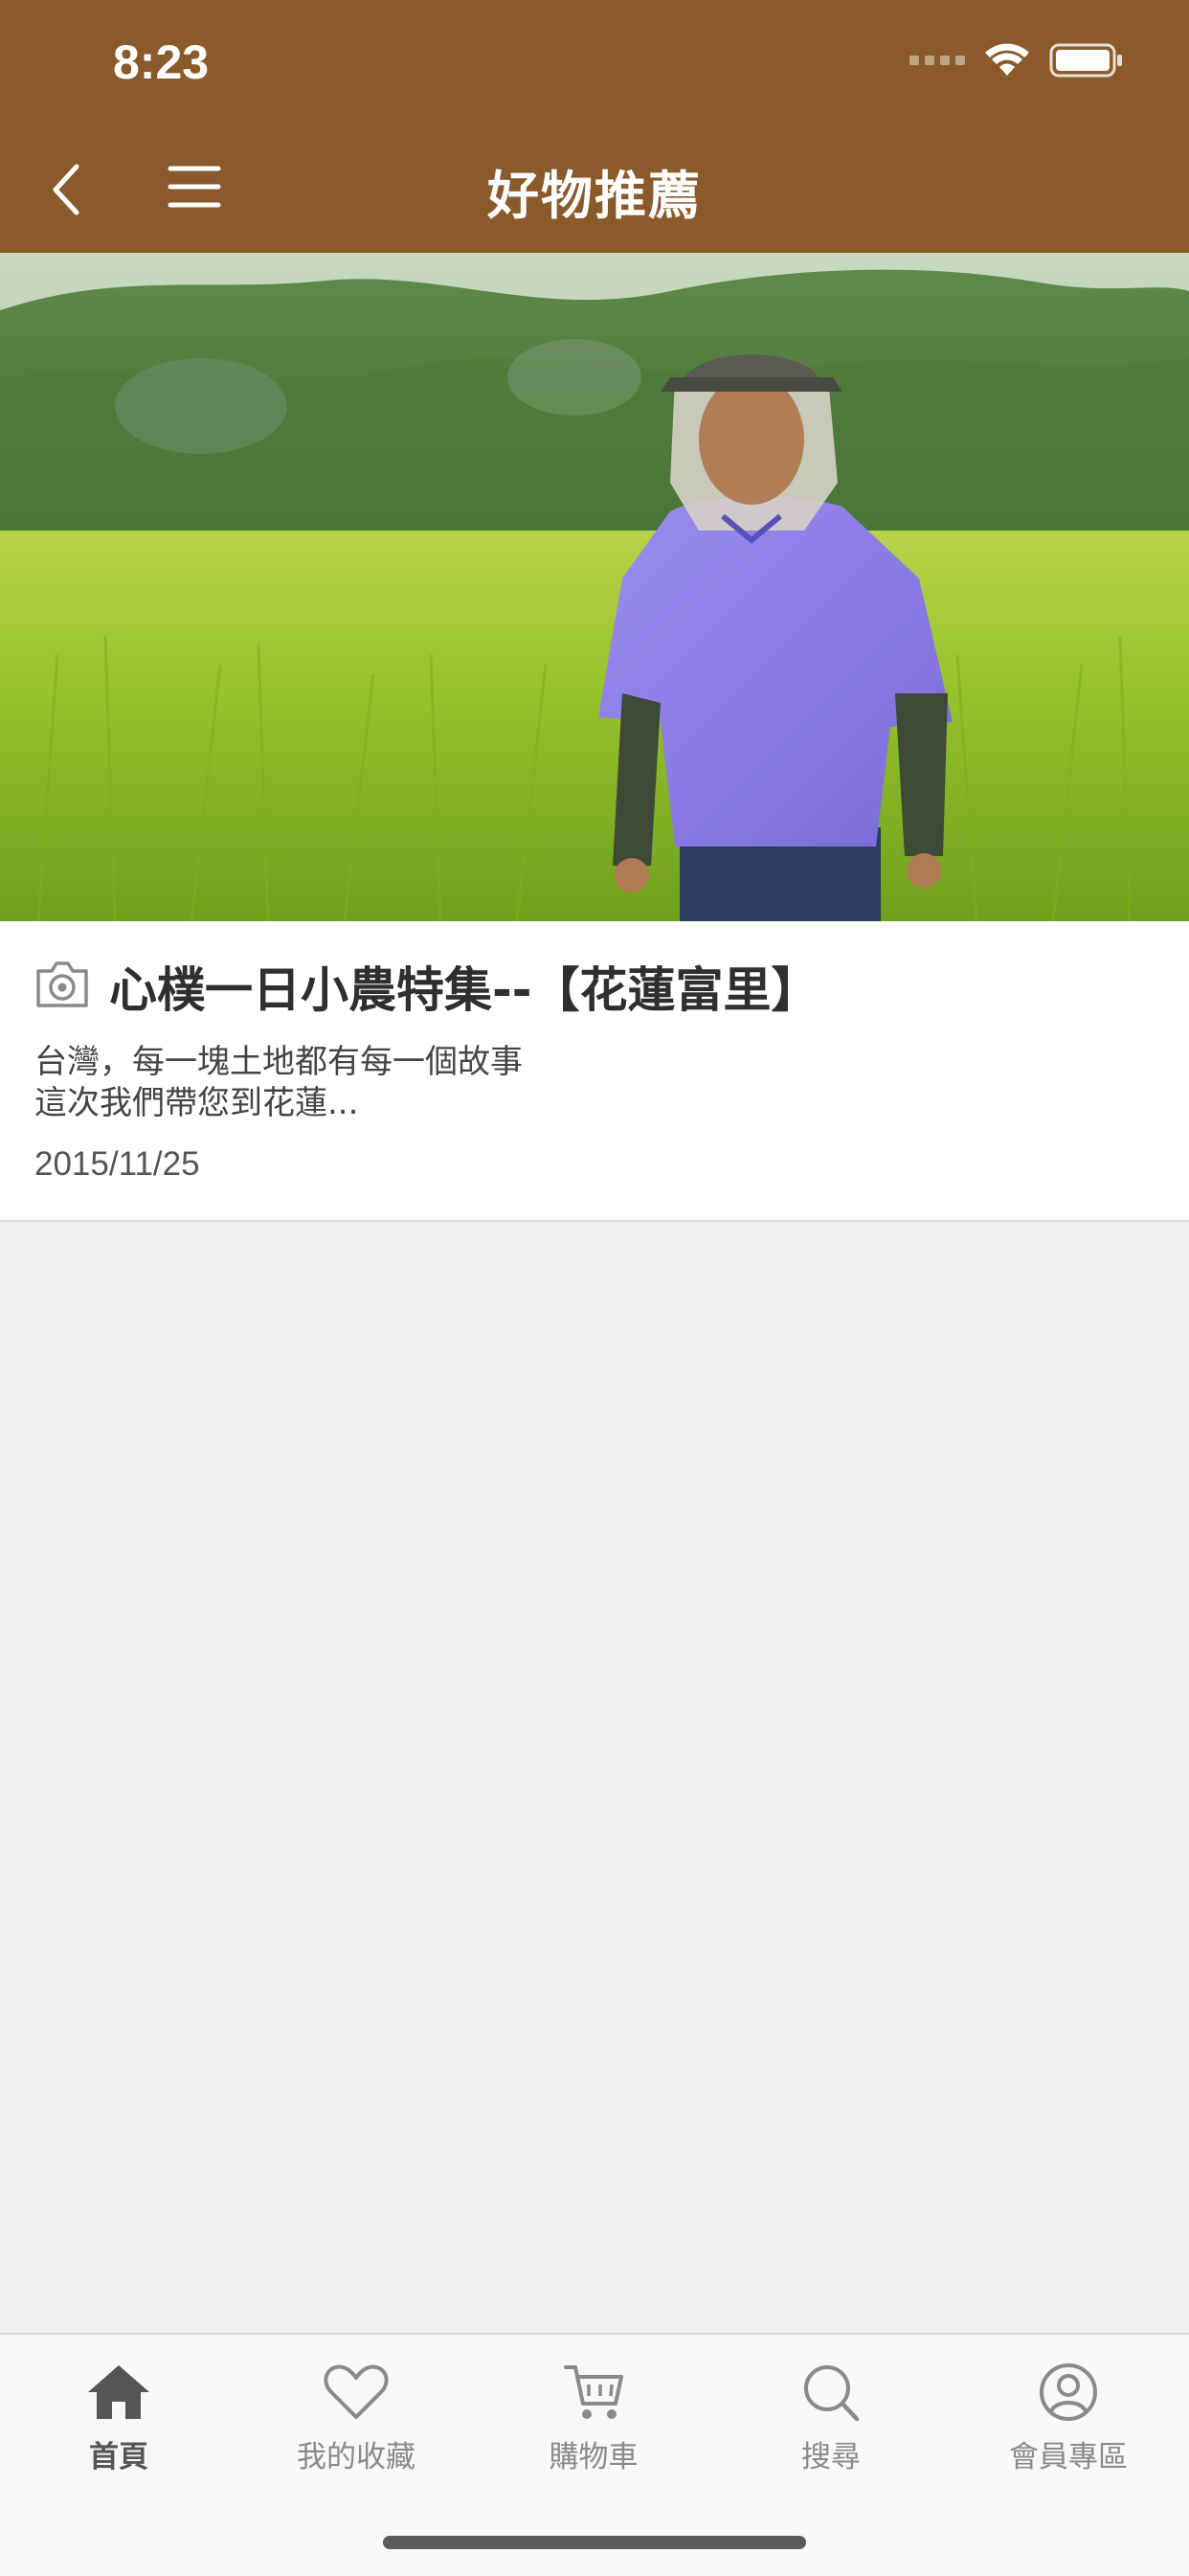 This screenshot has width=1189, height=2576. I want to click on article-date: 2015/11/25, so click(117, 1164).